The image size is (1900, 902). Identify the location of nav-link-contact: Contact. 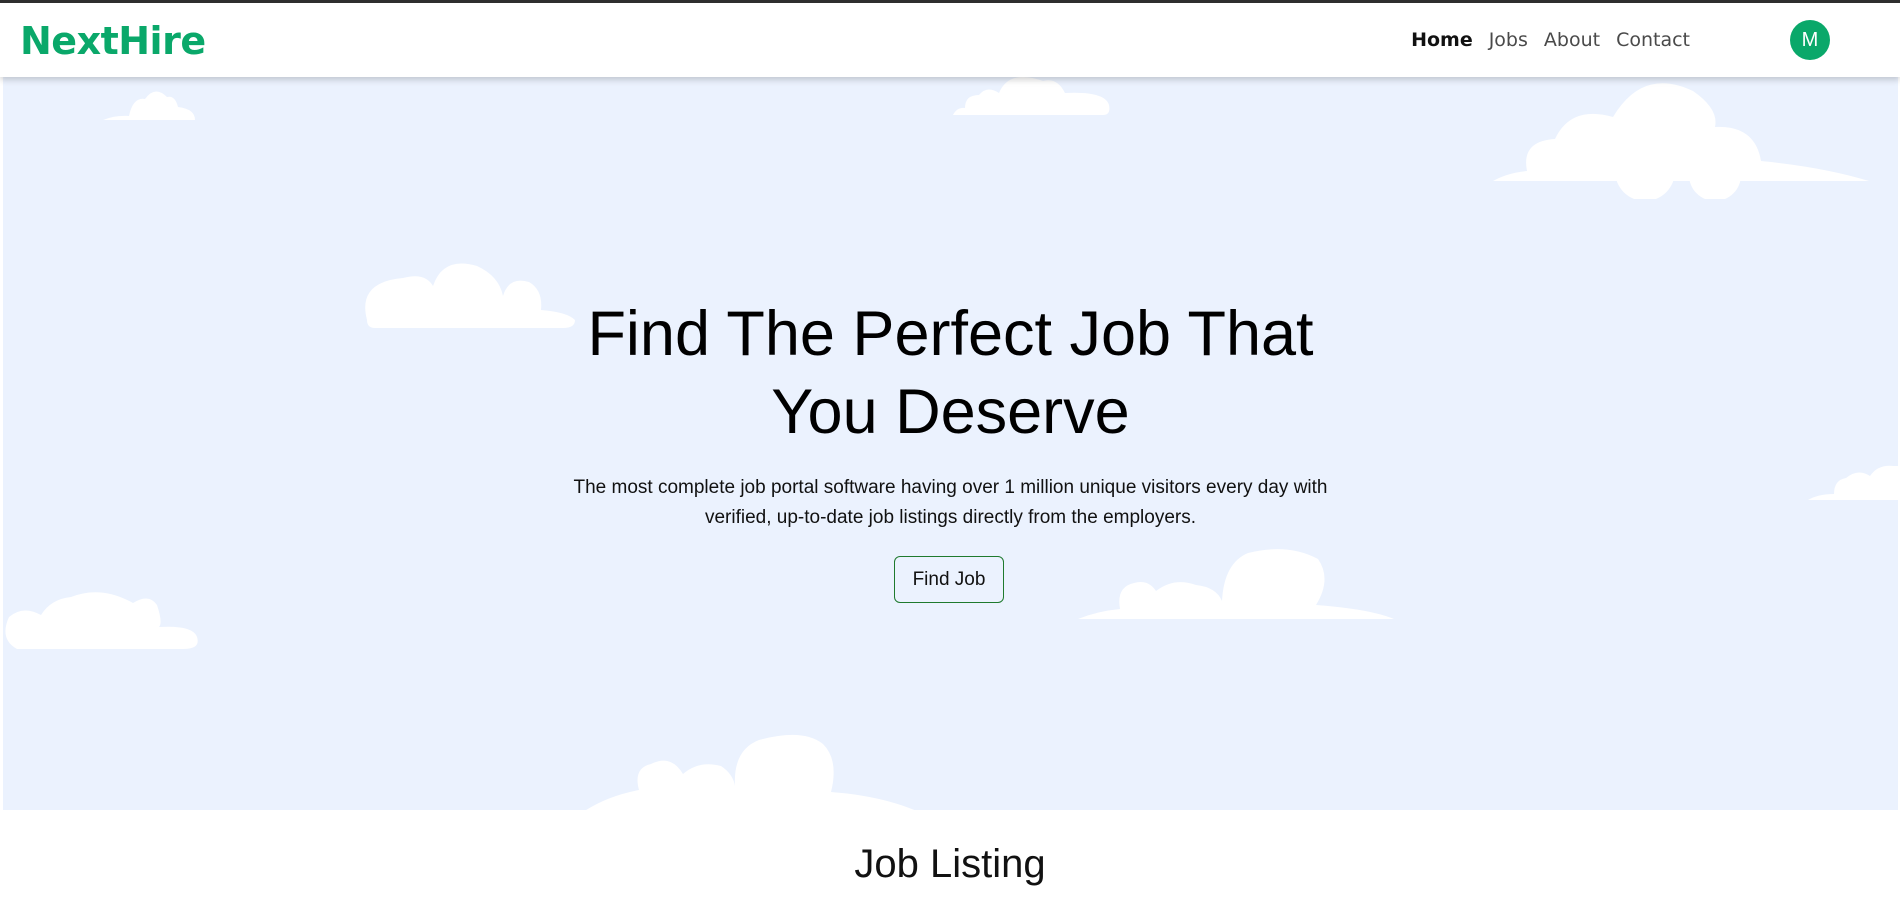
(1653, 40).